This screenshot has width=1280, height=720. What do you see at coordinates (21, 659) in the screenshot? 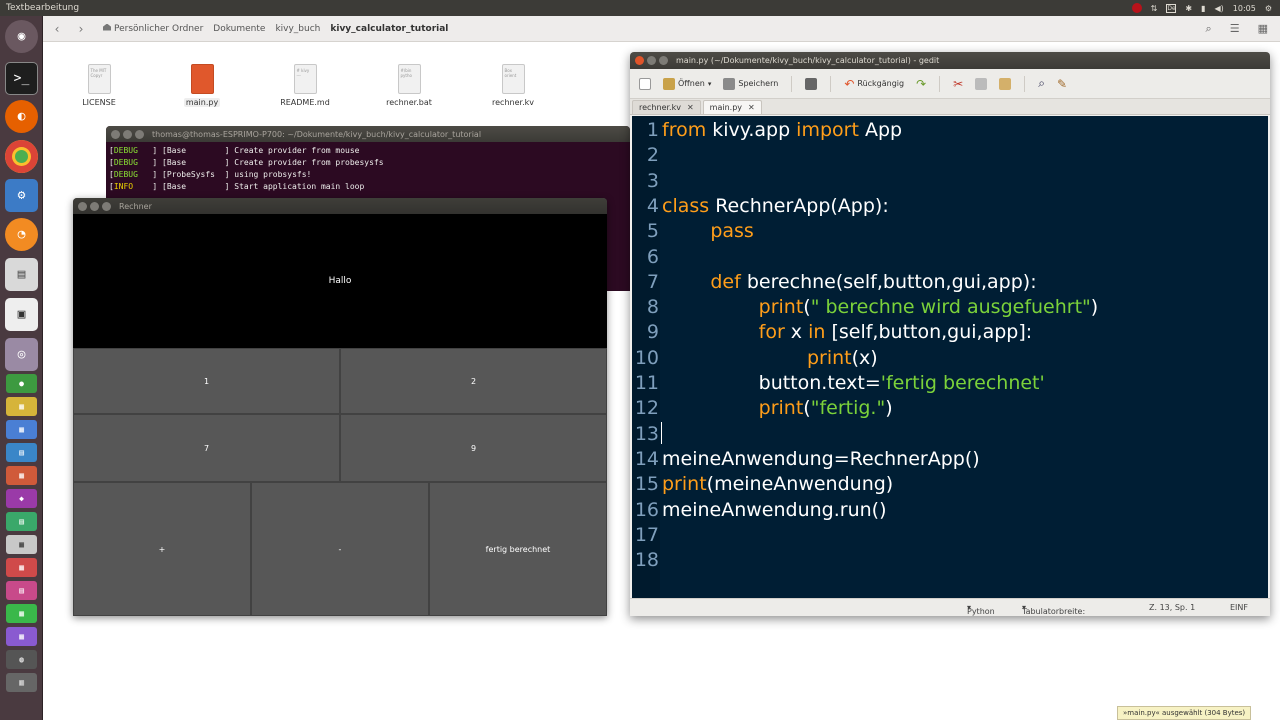
I see `launcher-app-icon: ◍` at bounding box center [21, 659].